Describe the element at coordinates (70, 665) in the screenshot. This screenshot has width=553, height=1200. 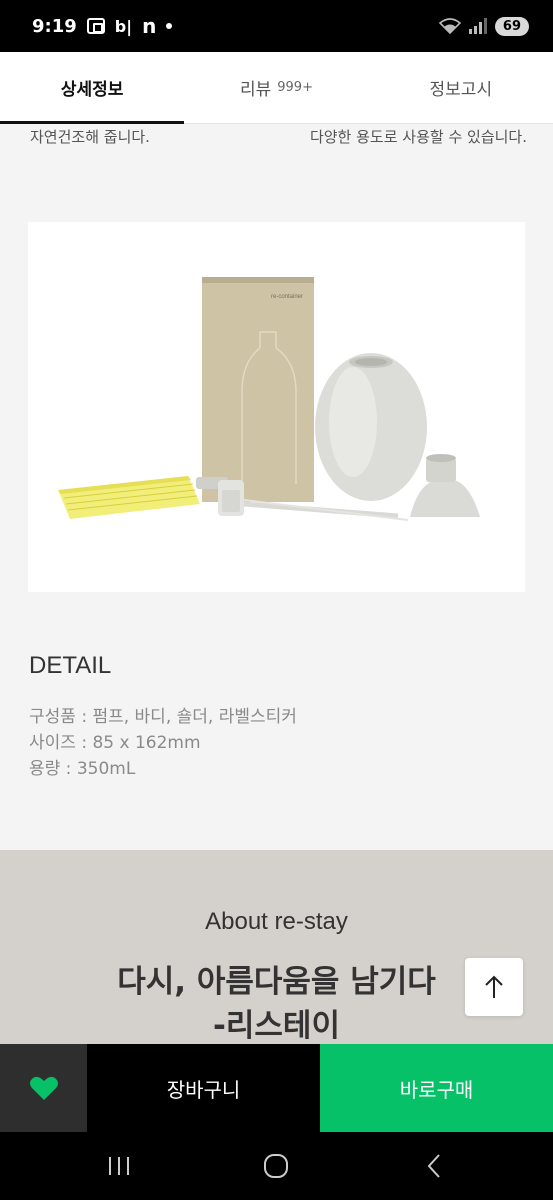
I see `detail-heading: DETAIL` at that location.